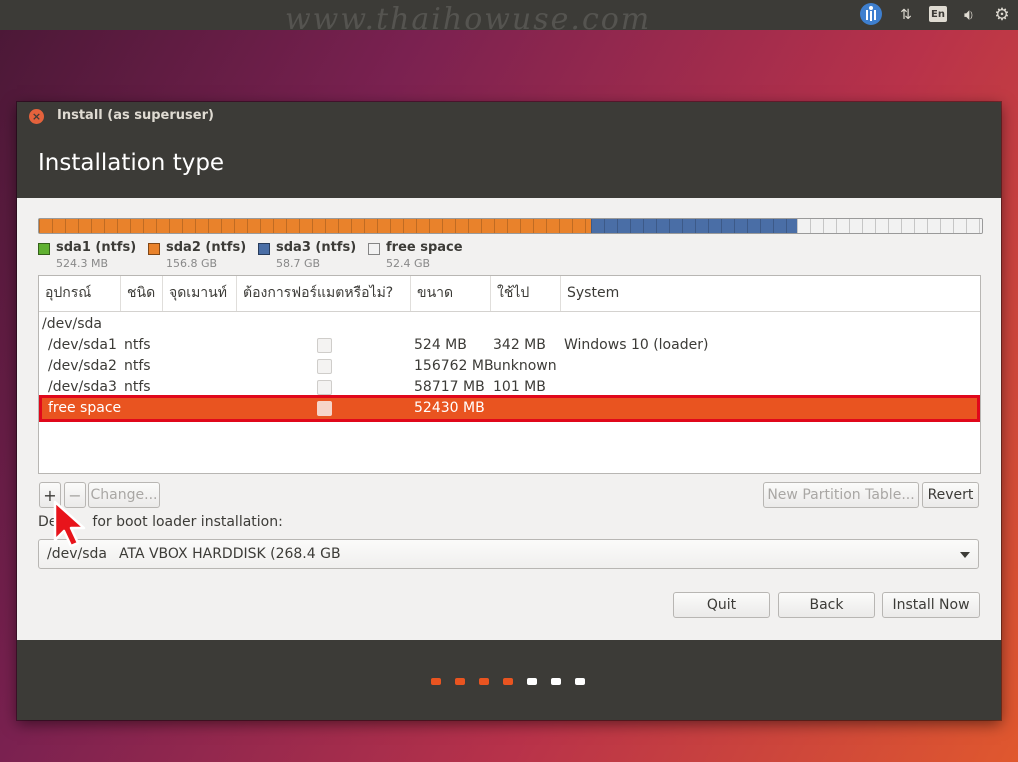 The width and height of the screenshot is (1018, 762). I want to click on column-header-mount: จุดเมานท์, so click(200, 293).